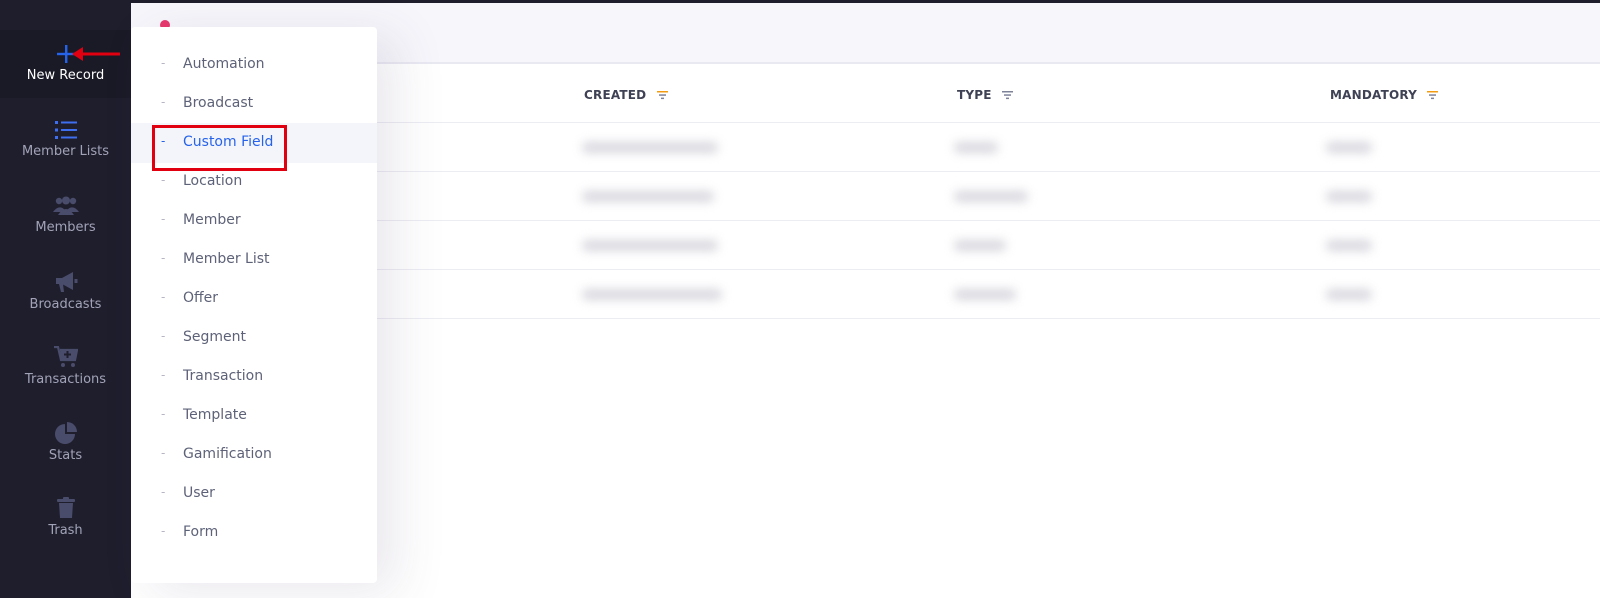 The height and width of the screenshot is (598, 1600). What do you see at coordinates (224, 64) in the screenshot?
I see `menu-item-label: Automation` at bounding box center [224, 64].